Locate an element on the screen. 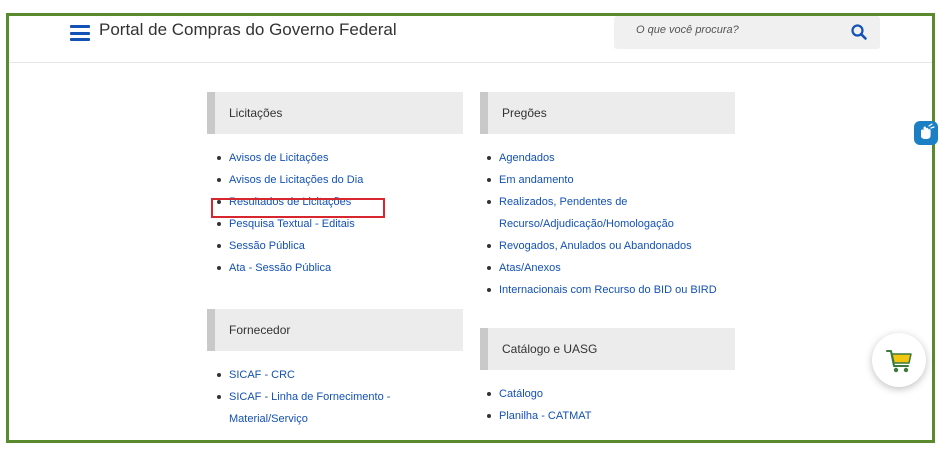 The height and width of the screenshot is (453, 947). list-item: Avisos de Licitações do Dia is located at coordinates (340, 180).